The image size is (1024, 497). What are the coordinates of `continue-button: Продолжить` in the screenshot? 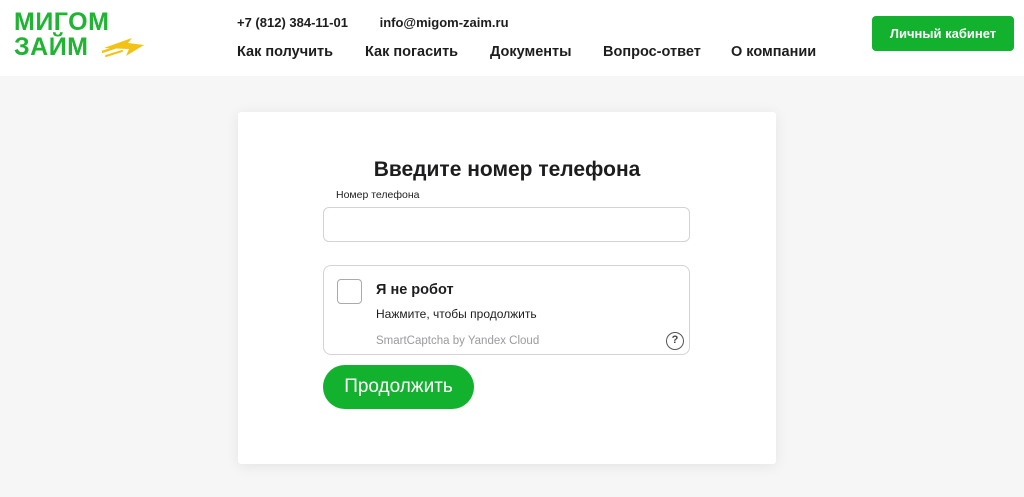 It's located at (398, 387).